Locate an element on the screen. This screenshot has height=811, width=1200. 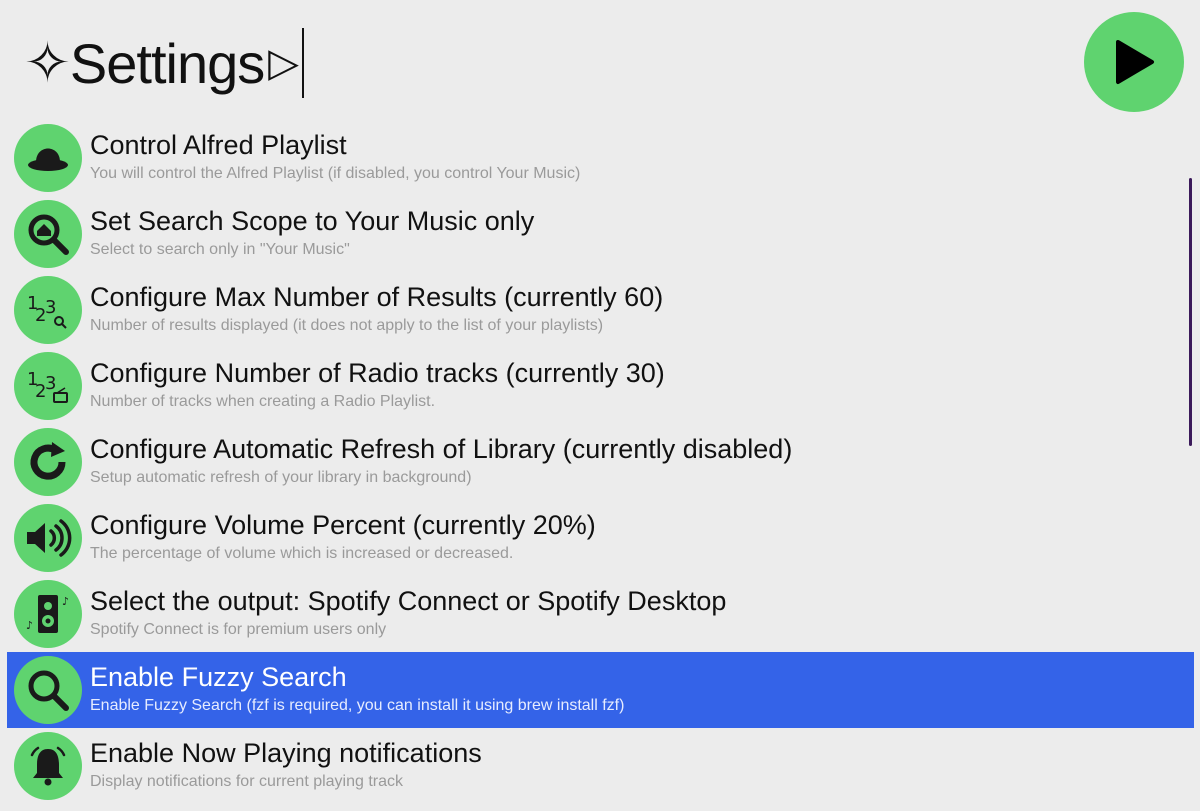
numbers-search-icon: 1 2 3 is located at coordinates (48, 310).